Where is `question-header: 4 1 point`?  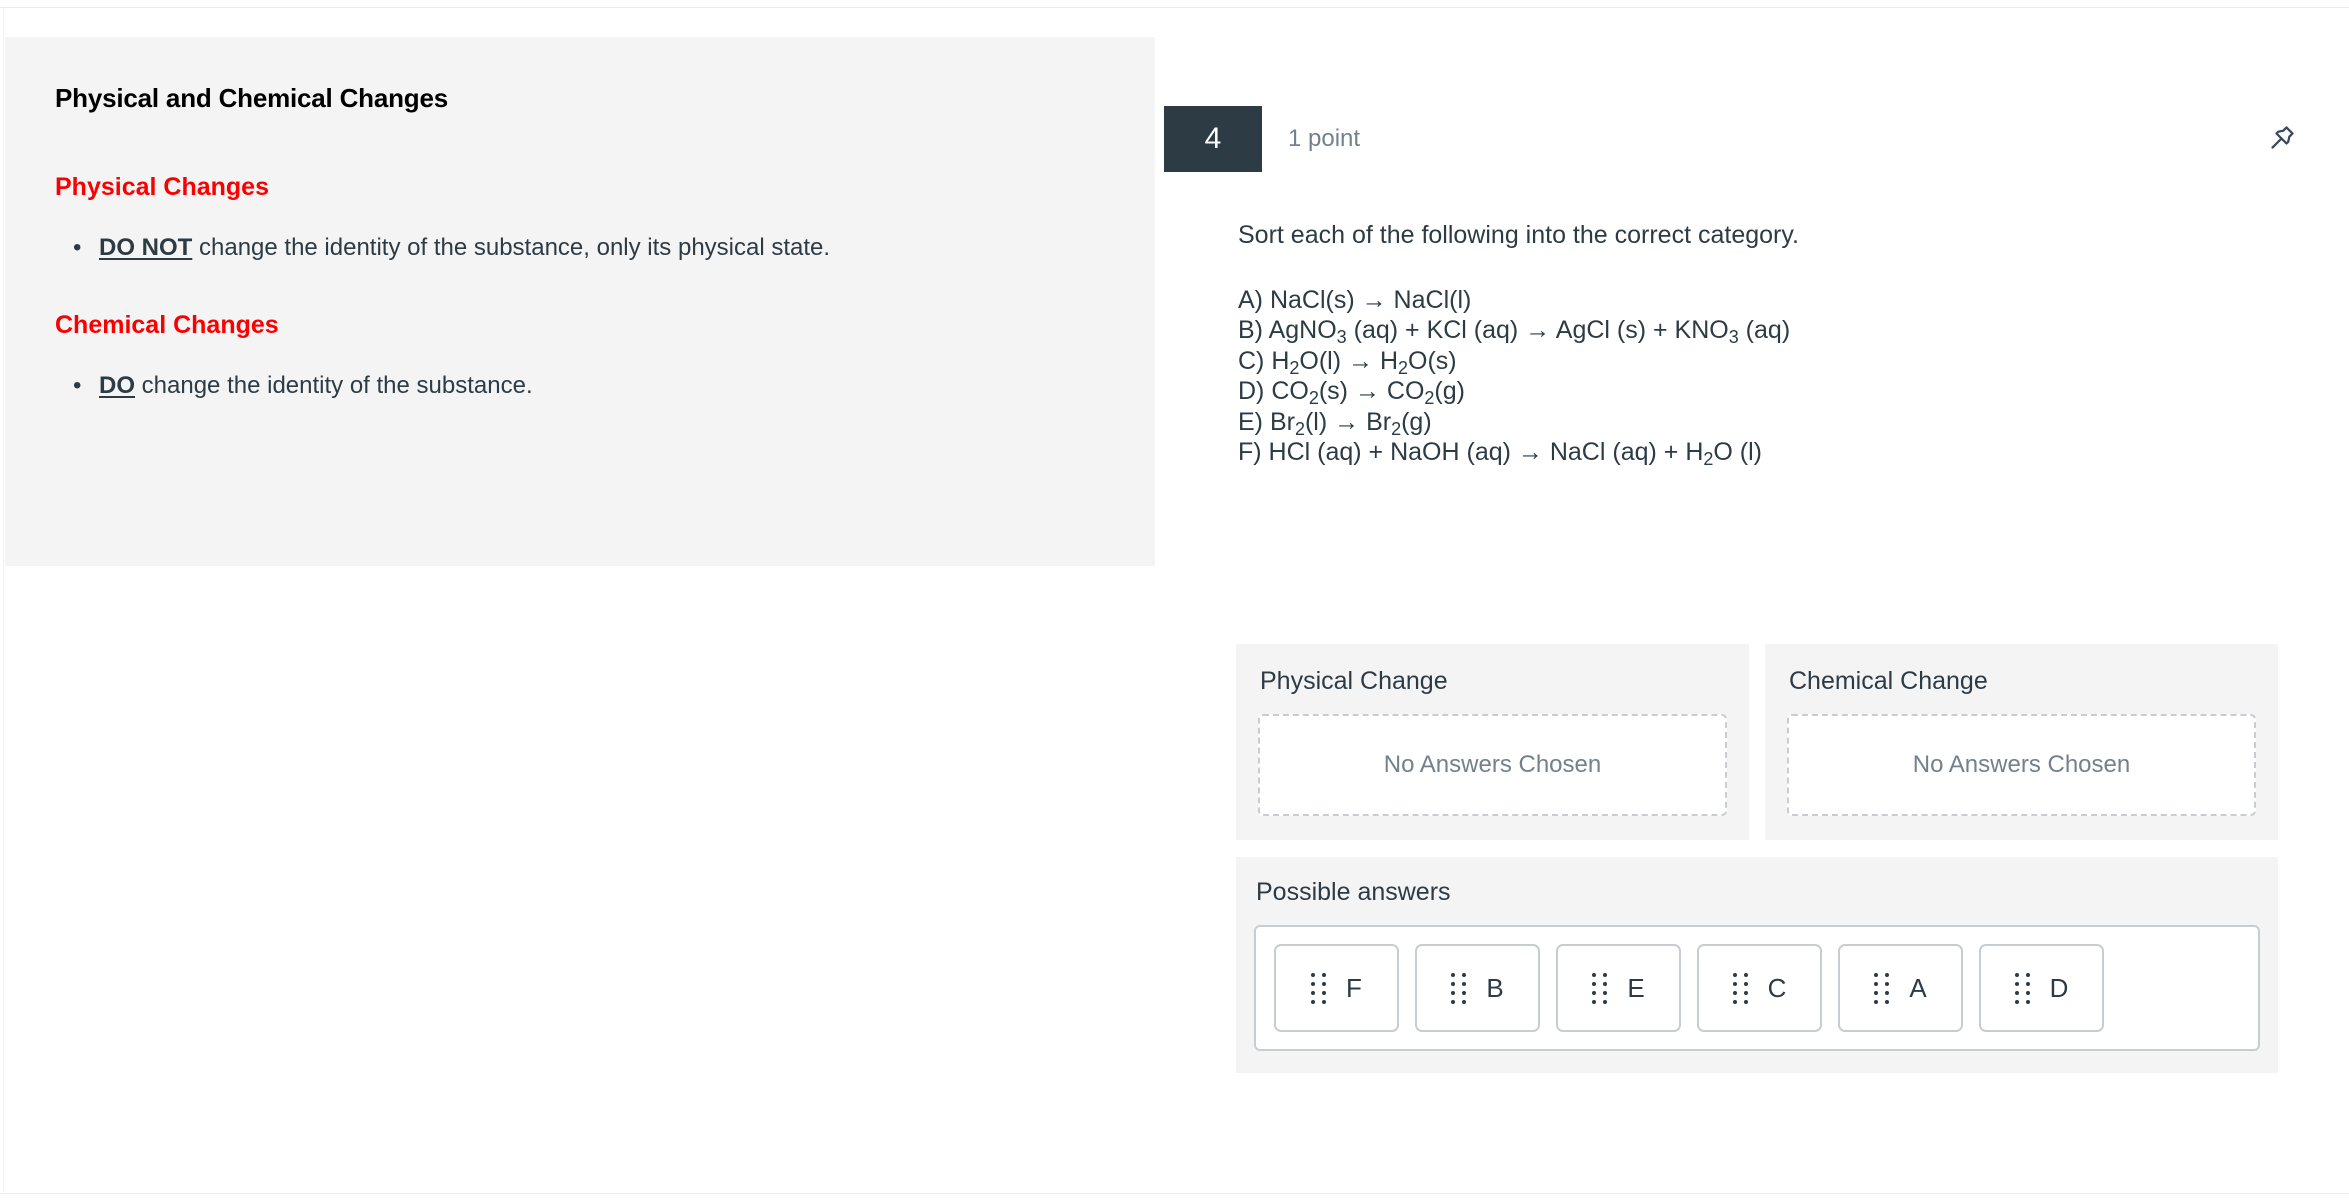
question-header: 4 1 point is located at coordinates (1262, 139).